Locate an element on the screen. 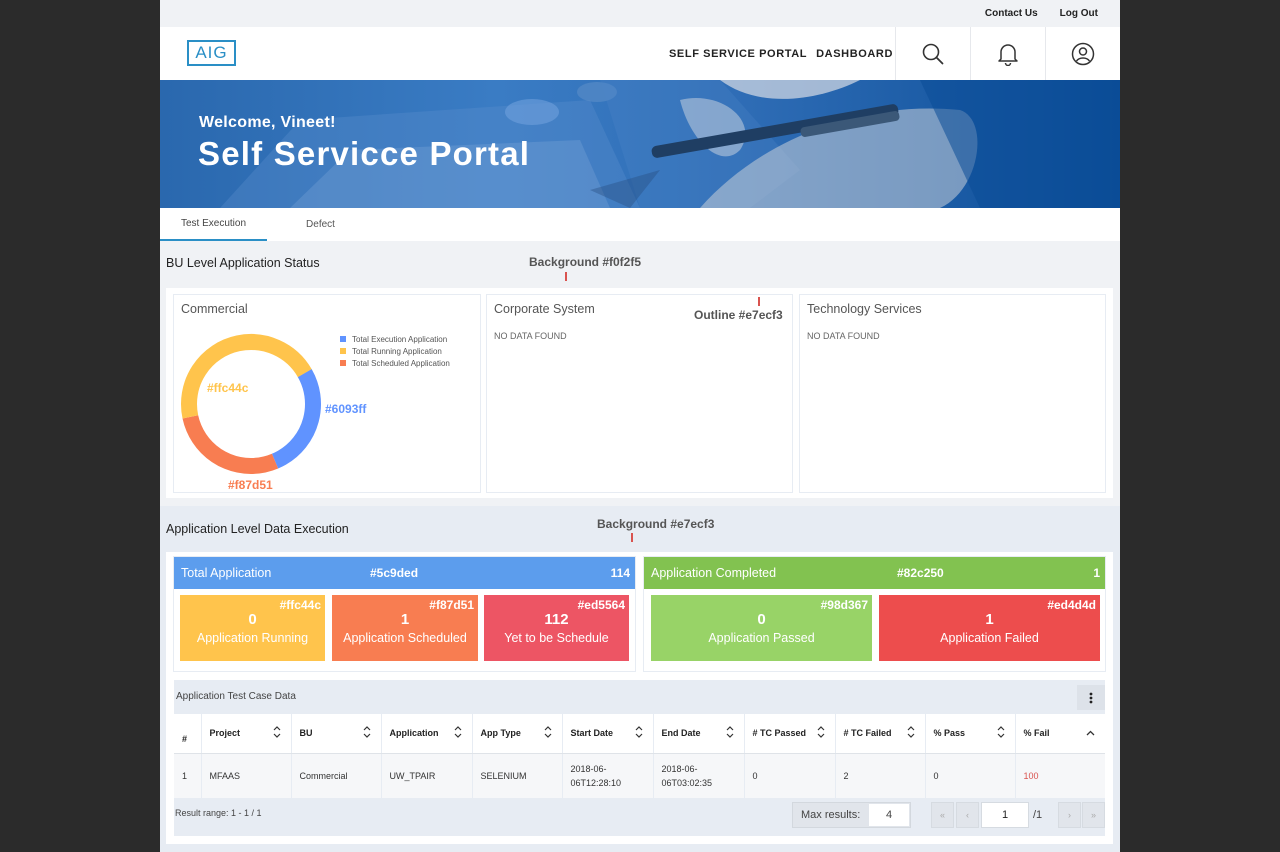 This screenshot has width=1280, height=852. cell-fail-pct: 100 is located at coordinates (1060, 775).